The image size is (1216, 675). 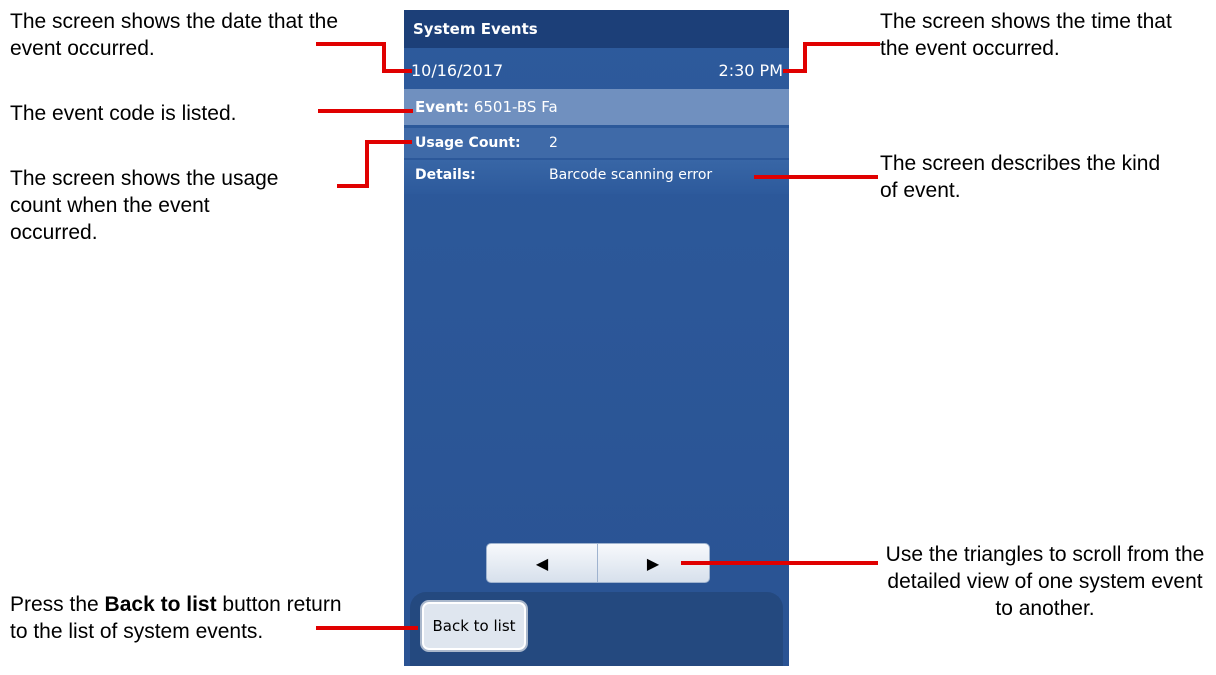 I want to click on triangle-right-icon: ▶, so click(x=653, y=563).